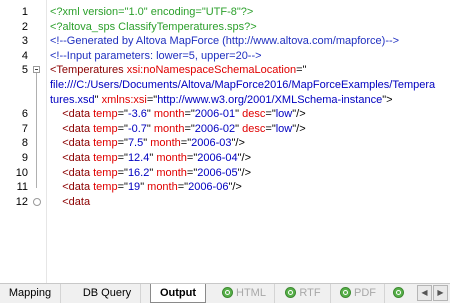 The height and width of the screenshot is (303, 450). Describe the element at coordinates (151, 12) in the screenshot. I see `code-text: <?xml version="1.0" encoding="UTF-8"?>` at that location.